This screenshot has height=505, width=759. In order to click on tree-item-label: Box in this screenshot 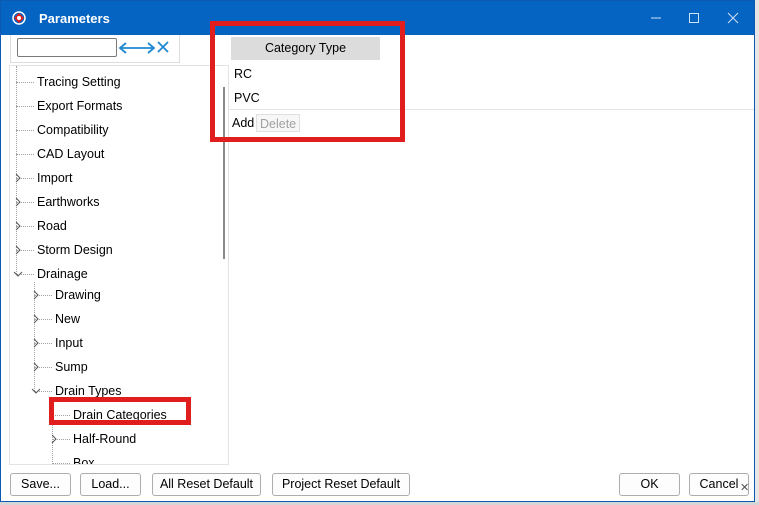, I will do `click(84, 460)`.